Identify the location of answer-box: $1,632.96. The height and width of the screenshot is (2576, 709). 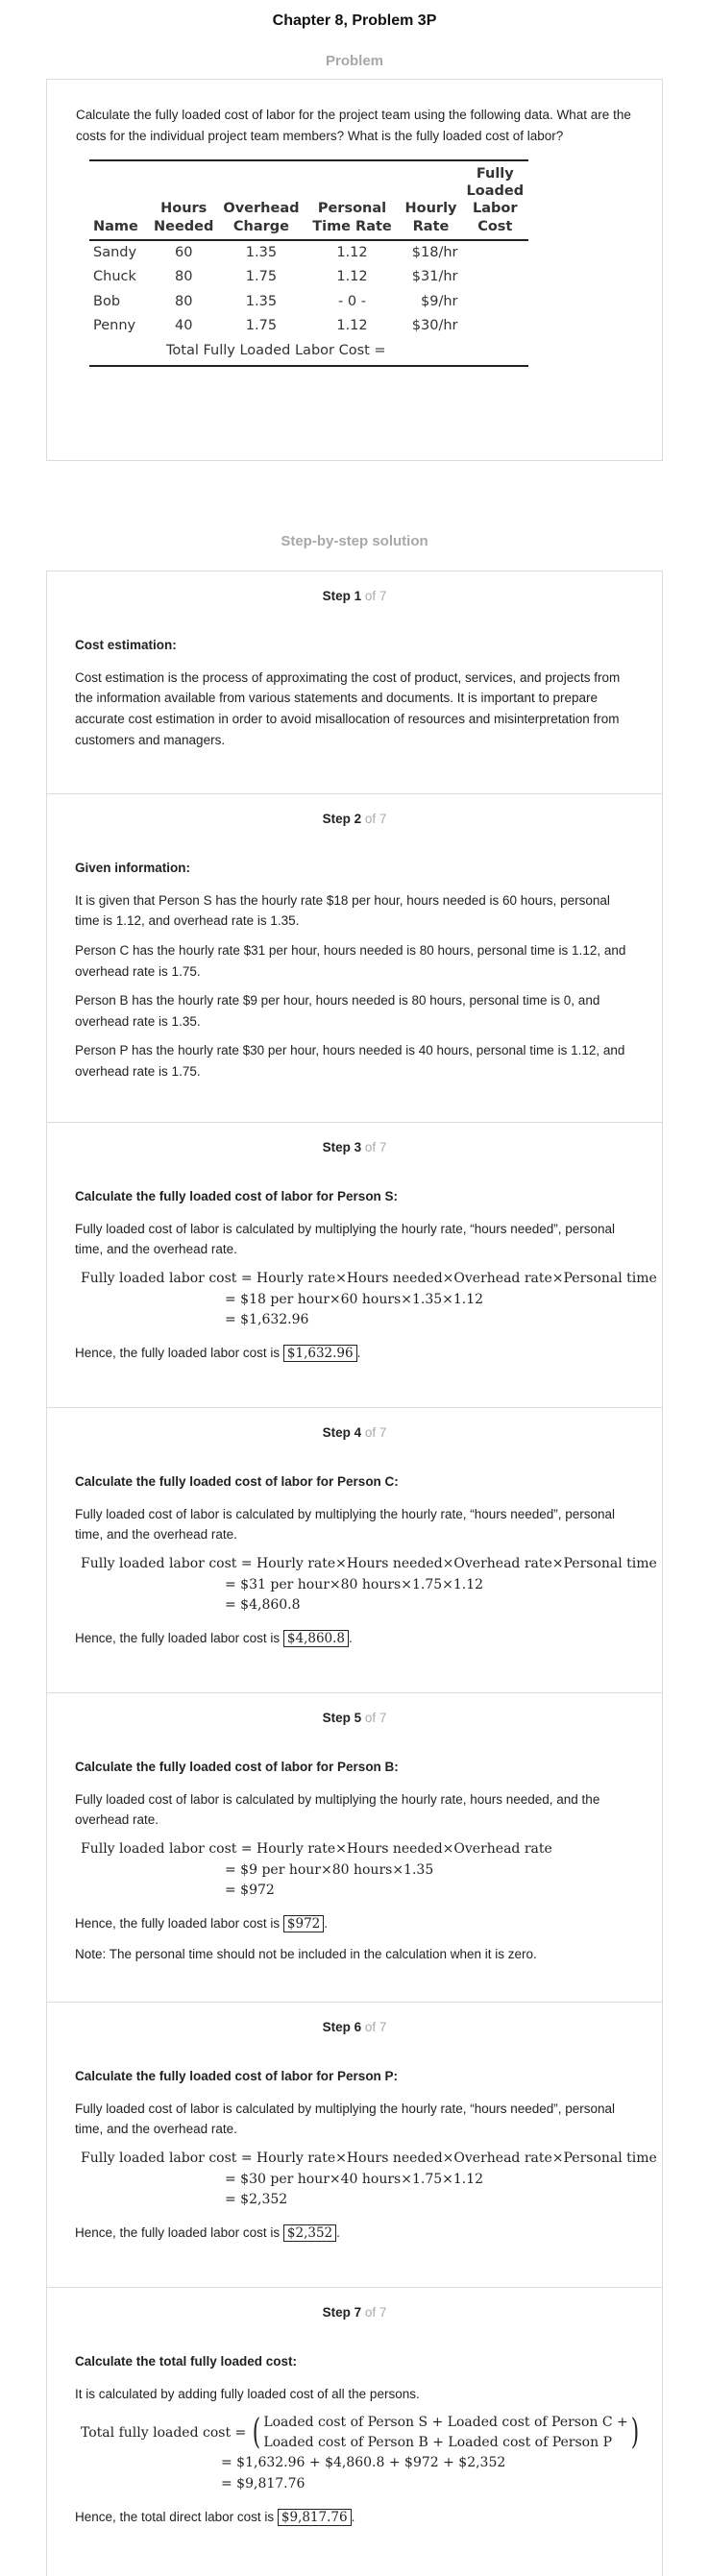
(319, 1354).